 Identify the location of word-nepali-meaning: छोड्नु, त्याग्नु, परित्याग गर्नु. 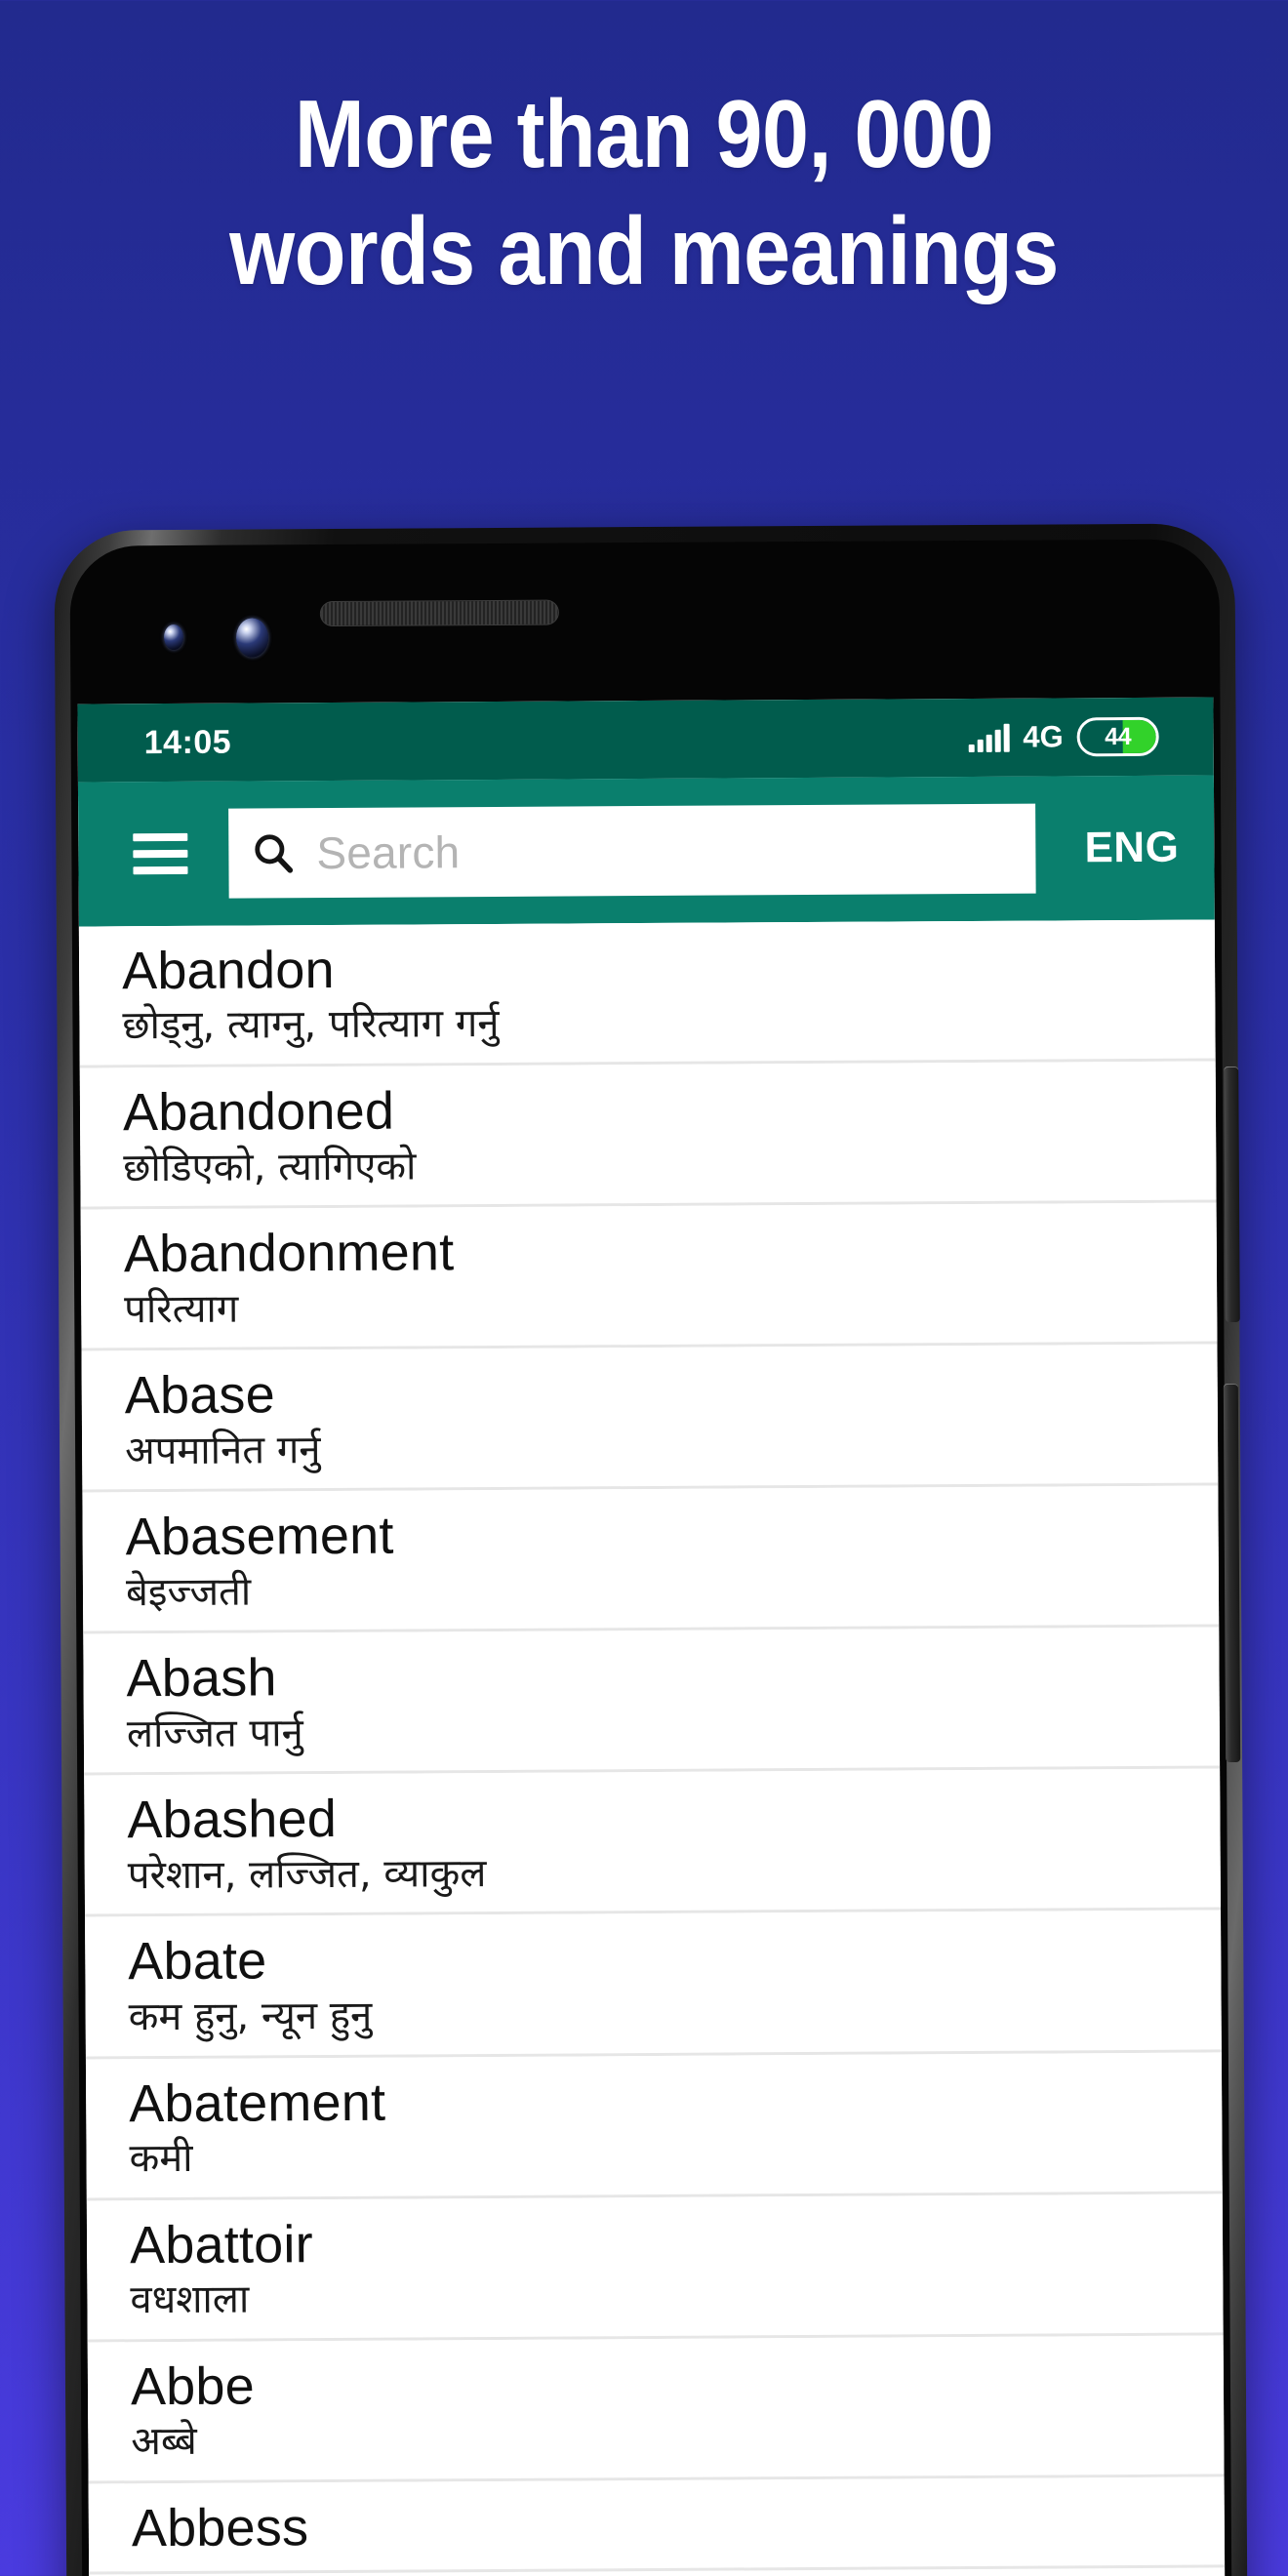
(311, 1025).